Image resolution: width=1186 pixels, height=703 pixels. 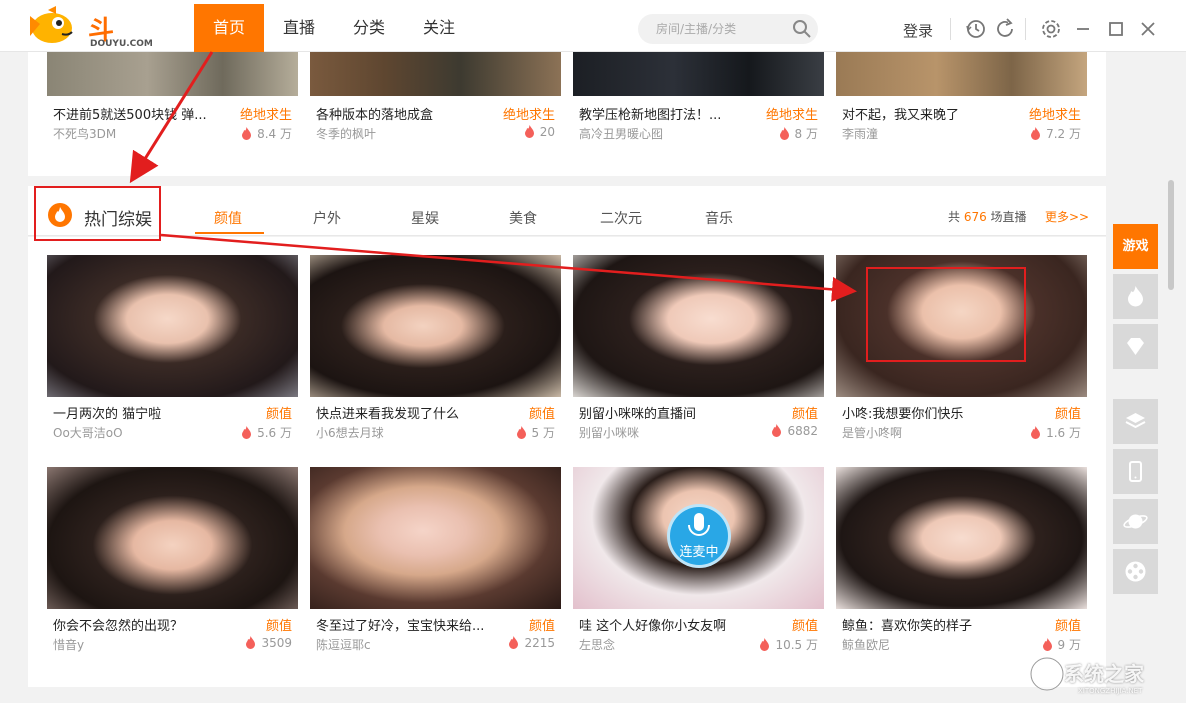 I want to click on arrow-to-section, so click(x=171, y=117).